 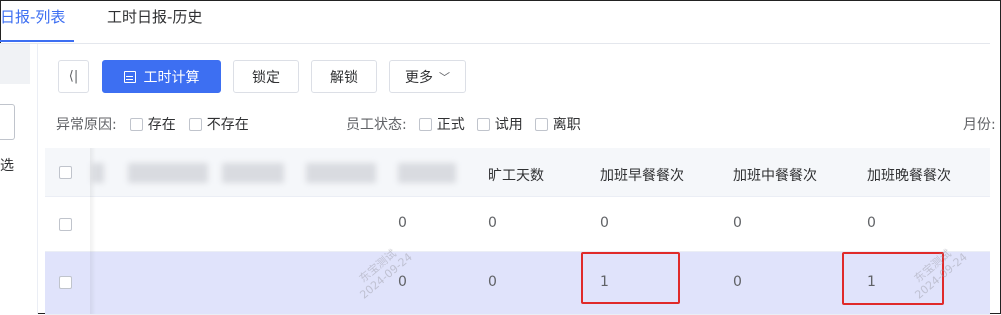 What do you see at coordinates (630, 278) in the screenshot?
I see `highlight-box-breakfast` at bounding box center [630, 278].